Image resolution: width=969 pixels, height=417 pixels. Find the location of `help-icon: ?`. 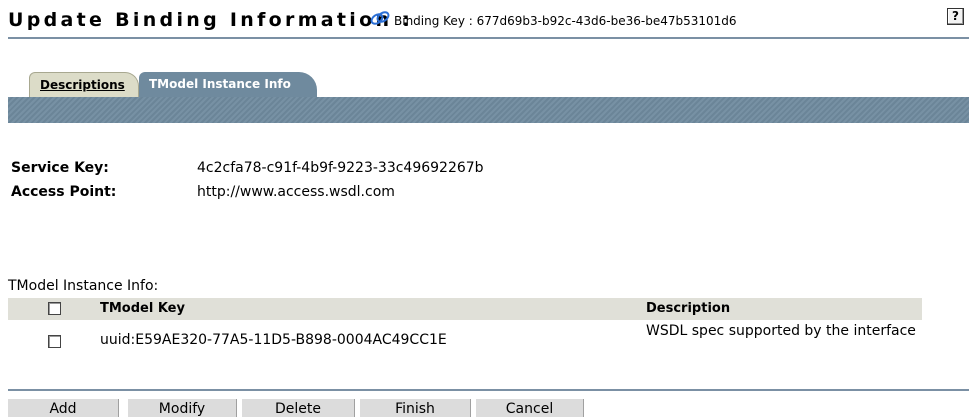

help-icon: ? is located at coordinates (955, 16).